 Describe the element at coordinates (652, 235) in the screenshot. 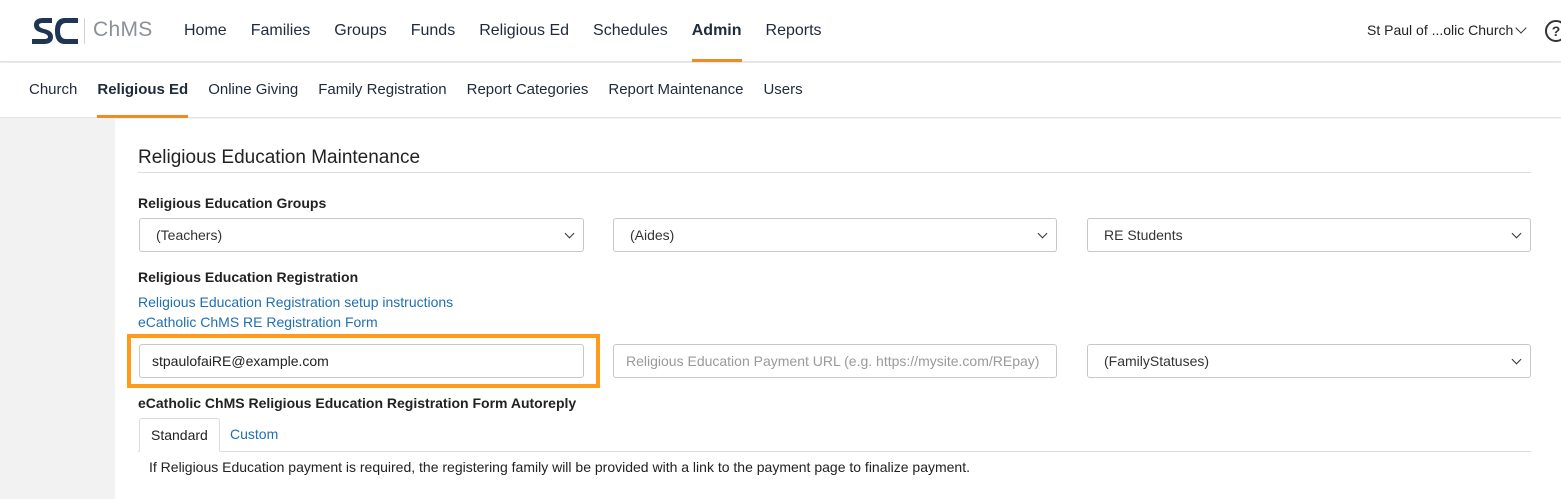

I see `aides-group-value: (Aides)` at that location.